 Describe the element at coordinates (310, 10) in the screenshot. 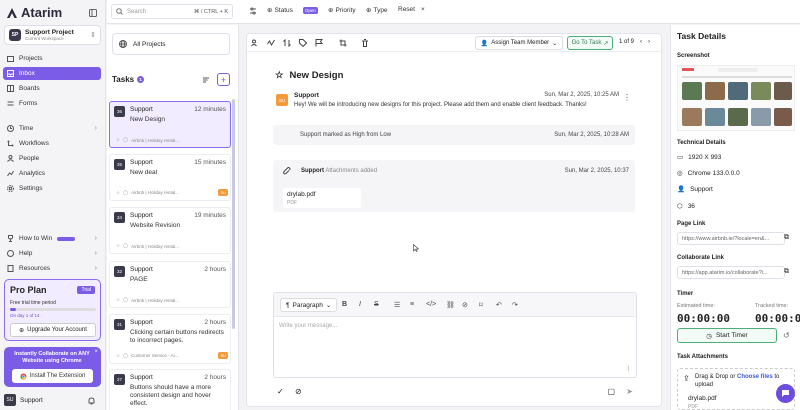

I see `open-badge: Open` at that location.